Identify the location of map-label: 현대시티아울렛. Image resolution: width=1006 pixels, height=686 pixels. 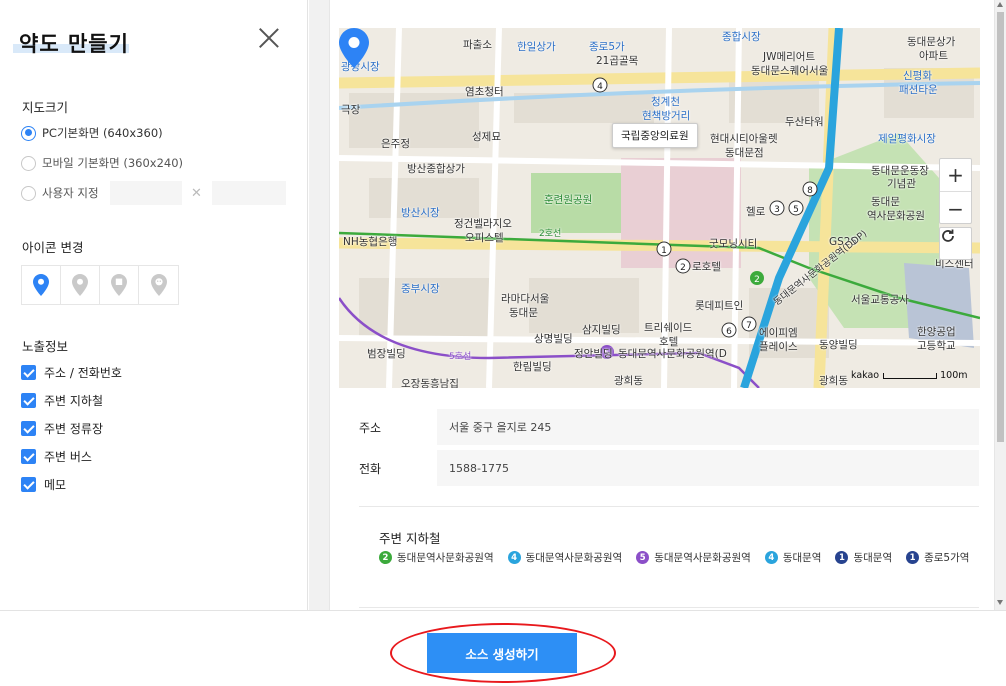
(744, 139).